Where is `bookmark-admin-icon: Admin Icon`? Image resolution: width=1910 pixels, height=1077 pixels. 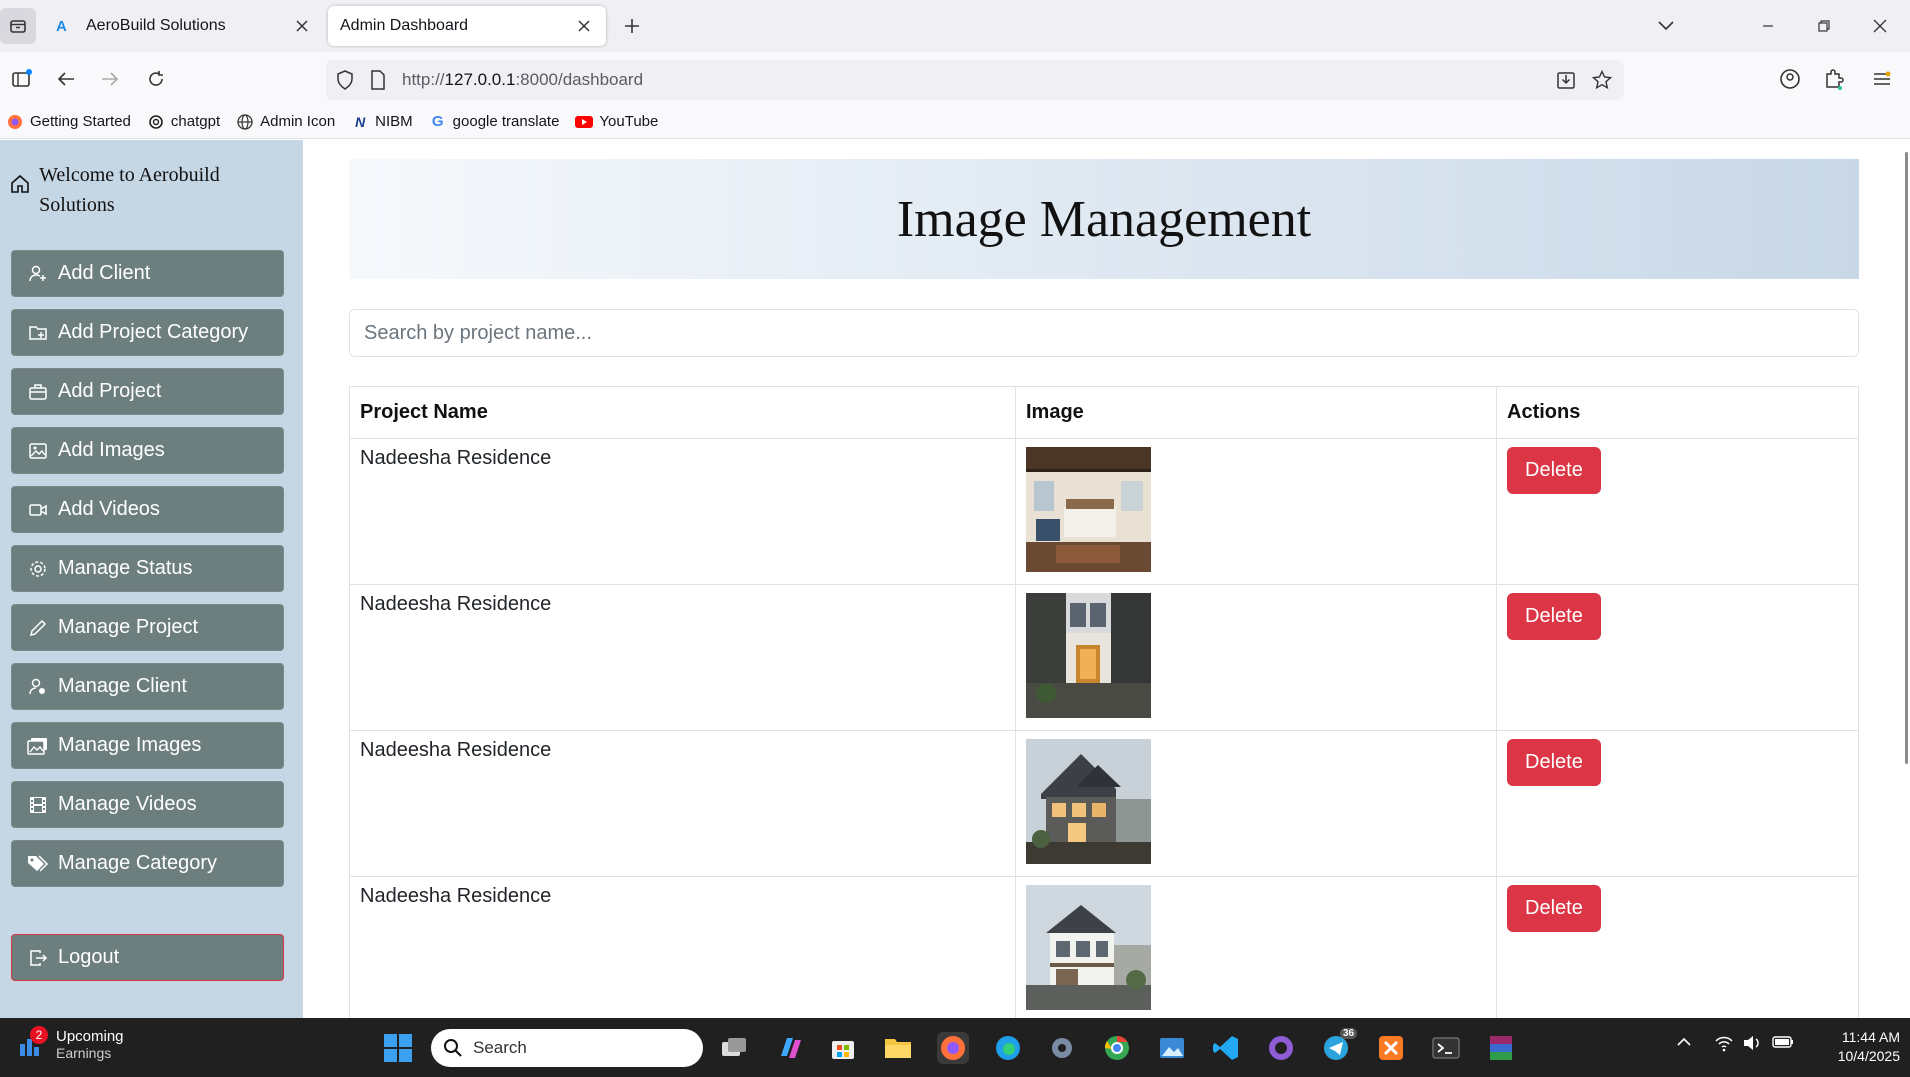 bookmark-admin-icon: Admin Icon is located at coordinates (285, 122).